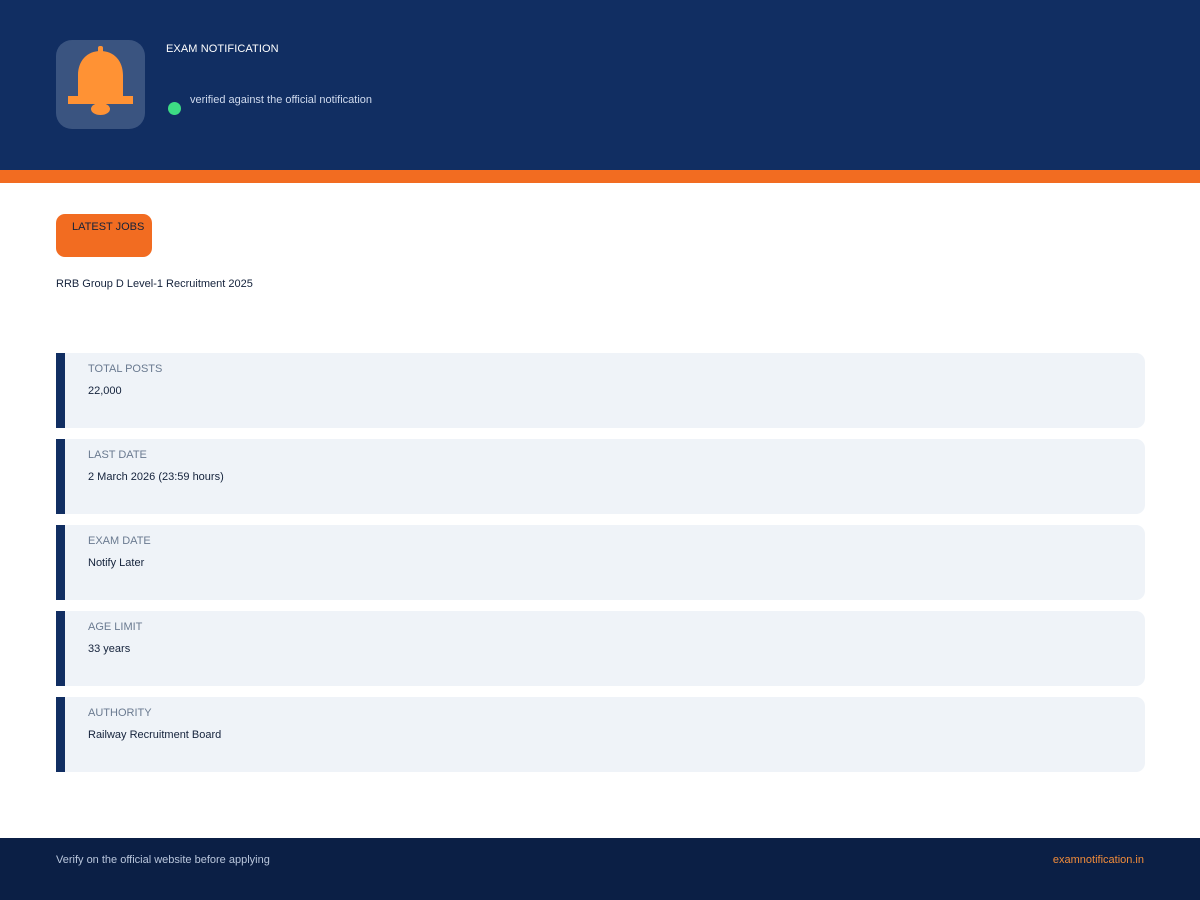 This screenshot has height=900, width=1200. What do you see at coordinates (600, 176) in the screenshot?
I see `accent-divider` at bounding box center [600, 176].